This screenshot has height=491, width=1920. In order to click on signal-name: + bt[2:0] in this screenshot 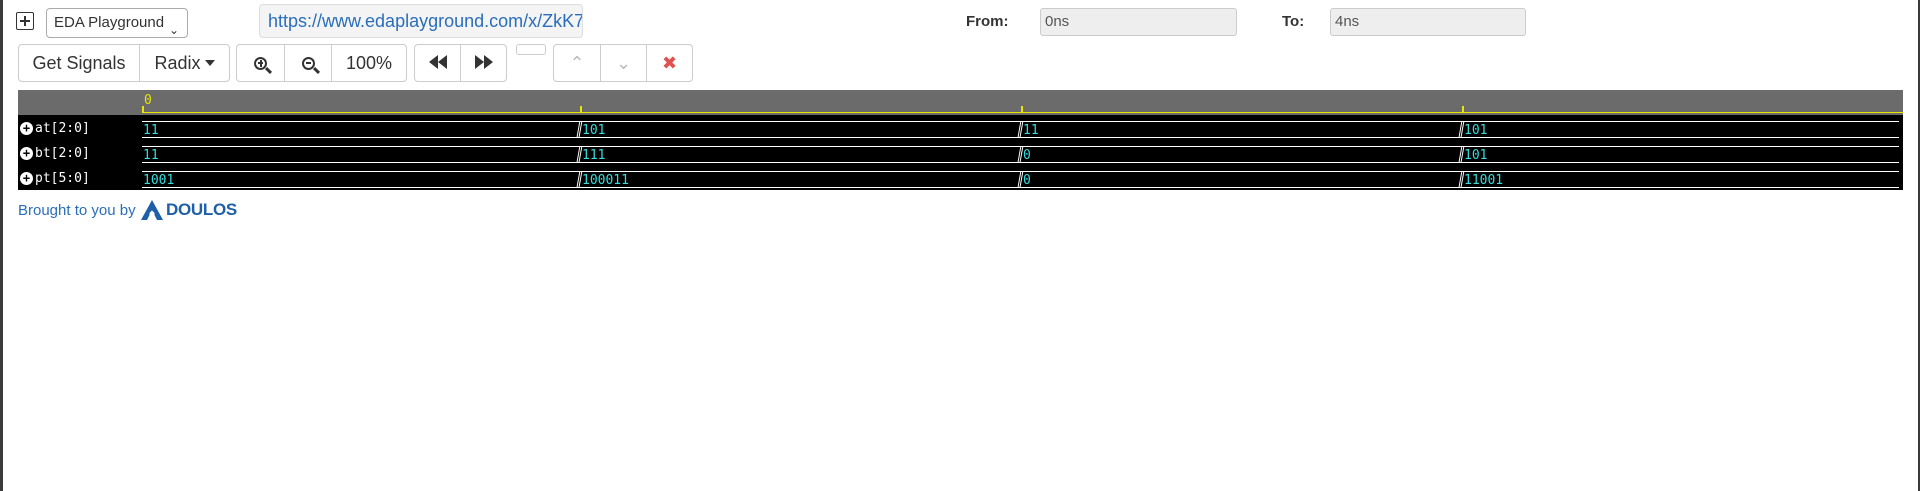, I will do `click(55, 153)`.